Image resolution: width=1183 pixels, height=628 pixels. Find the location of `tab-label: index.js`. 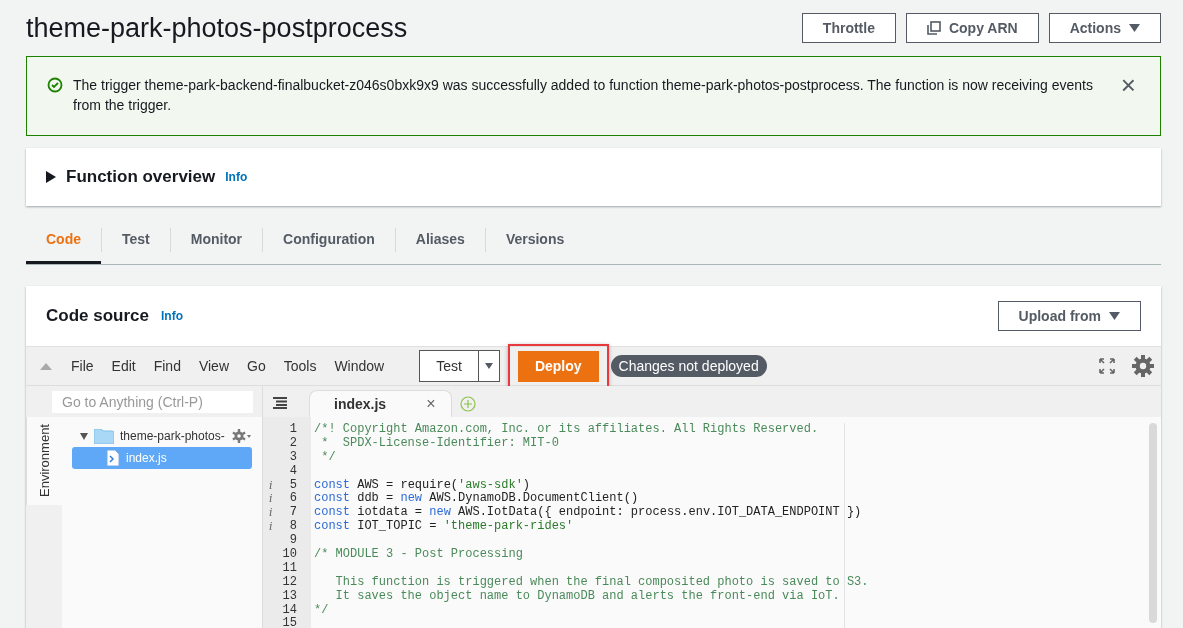

tab-label: index.js is located at coordinates (360, 404).